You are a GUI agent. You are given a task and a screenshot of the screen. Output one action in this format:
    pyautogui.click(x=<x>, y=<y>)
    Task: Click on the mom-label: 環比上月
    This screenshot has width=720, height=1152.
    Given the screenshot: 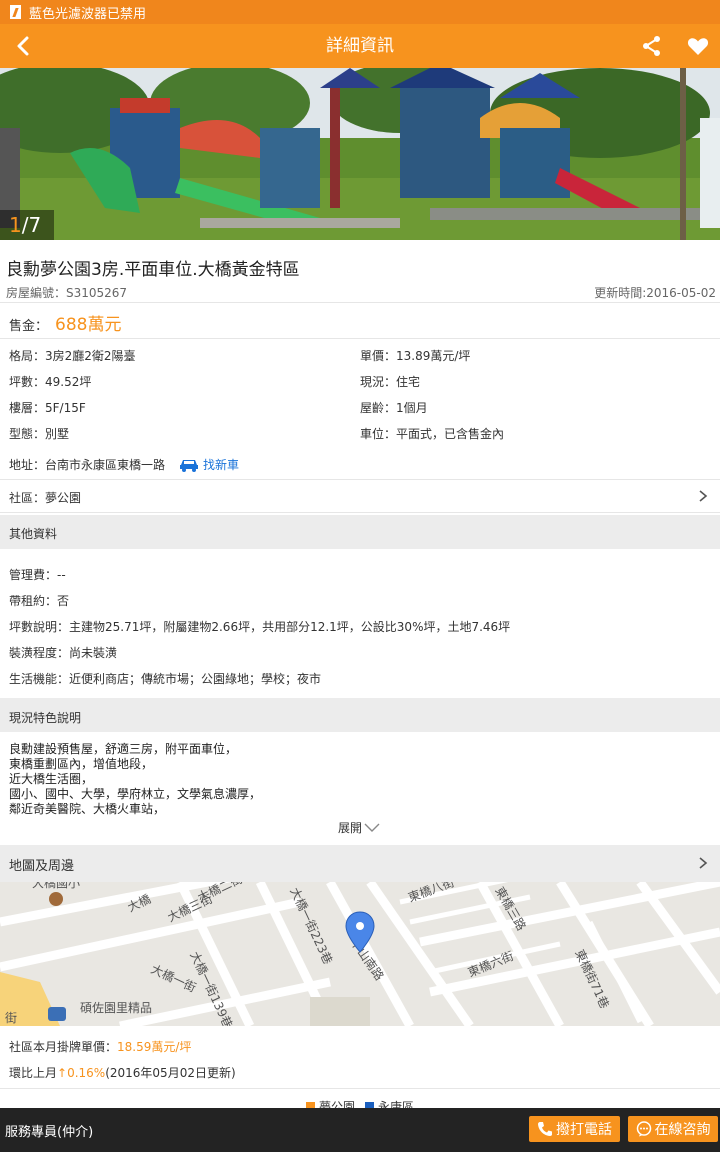 What is the action you would take?
    pyautogui.click(x=33, y=1073)
    